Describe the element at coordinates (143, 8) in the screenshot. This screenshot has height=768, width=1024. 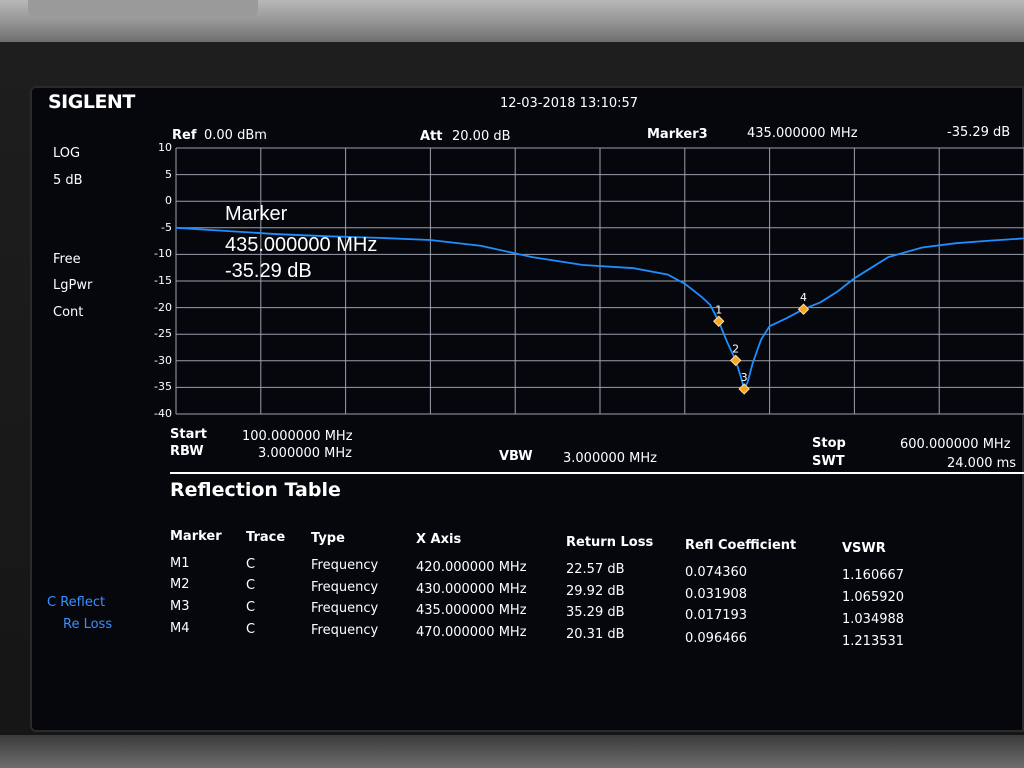
I see `bezel-logo-plate` at that location.